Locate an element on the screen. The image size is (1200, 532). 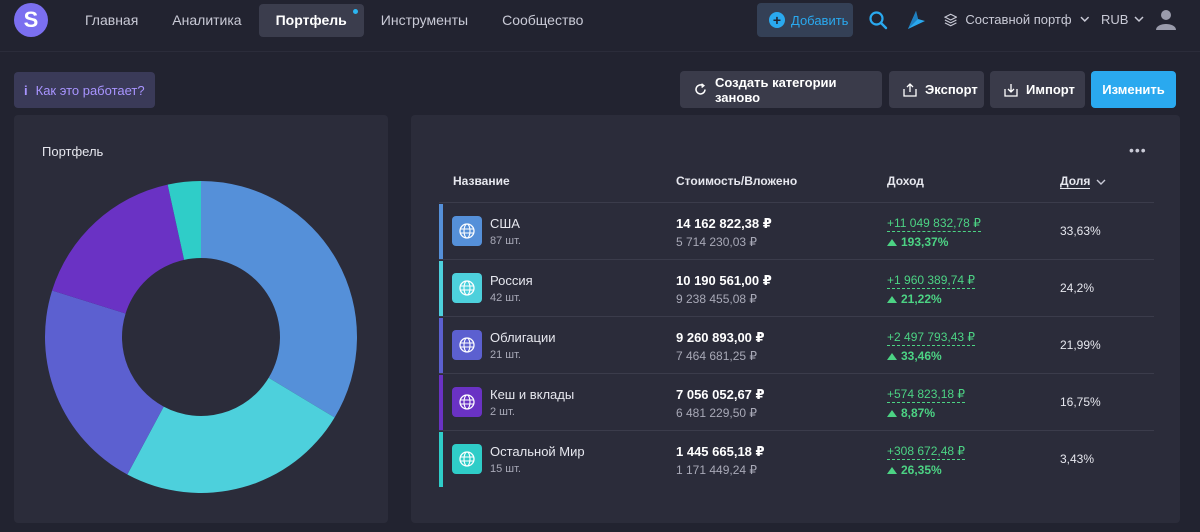
category-name: Облигации is located at coordinates (523, 337).